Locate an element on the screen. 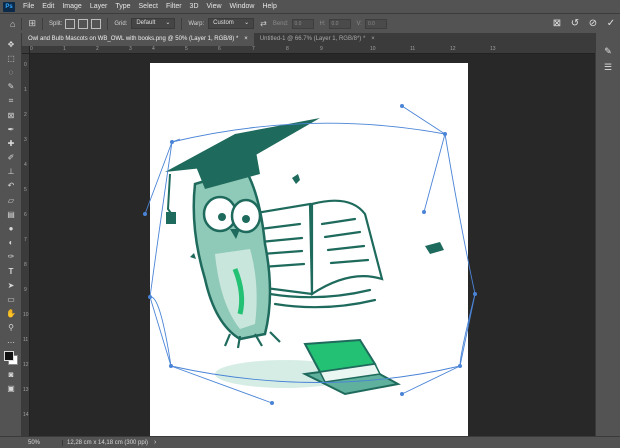  eyedropper-icon: ✒ is located at coordinates (11, 129).